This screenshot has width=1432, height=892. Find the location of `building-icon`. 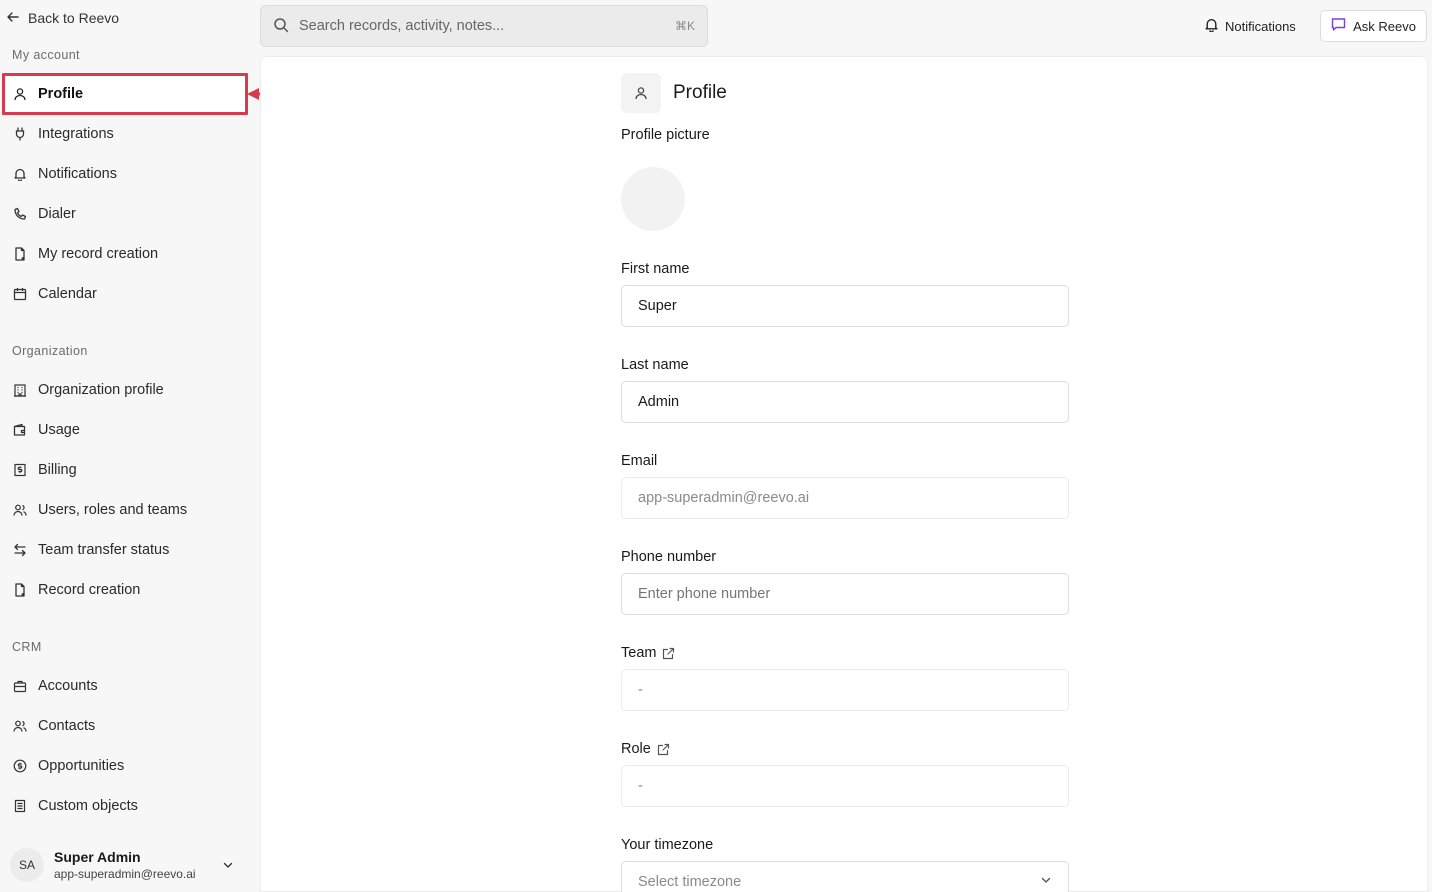

building-icon is located at coordinates (20, 390).